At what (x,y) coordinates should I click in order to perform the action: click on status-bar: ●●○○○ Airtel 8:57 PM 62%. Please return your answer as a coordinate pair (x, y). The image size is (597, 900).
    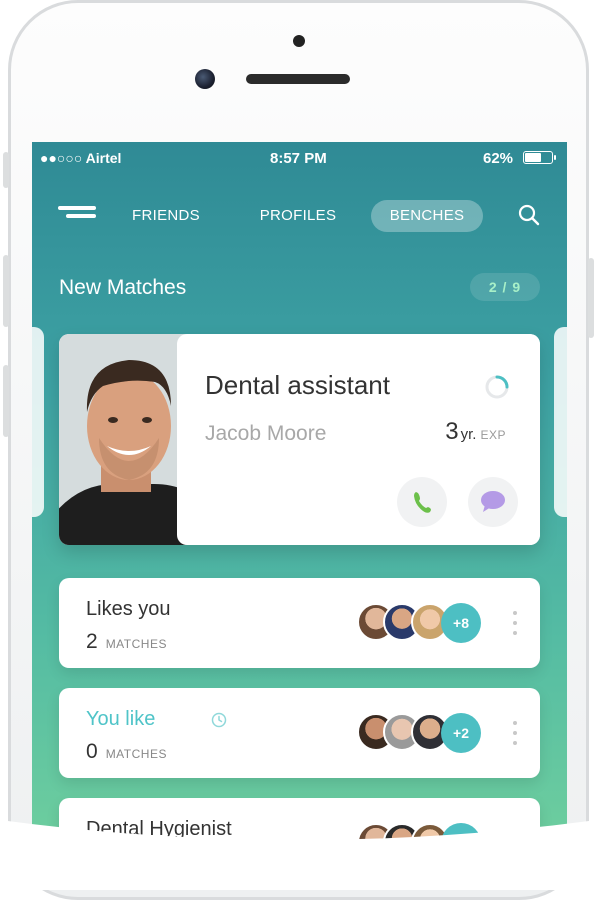
    Looking at the image, I should click on (299, 158).